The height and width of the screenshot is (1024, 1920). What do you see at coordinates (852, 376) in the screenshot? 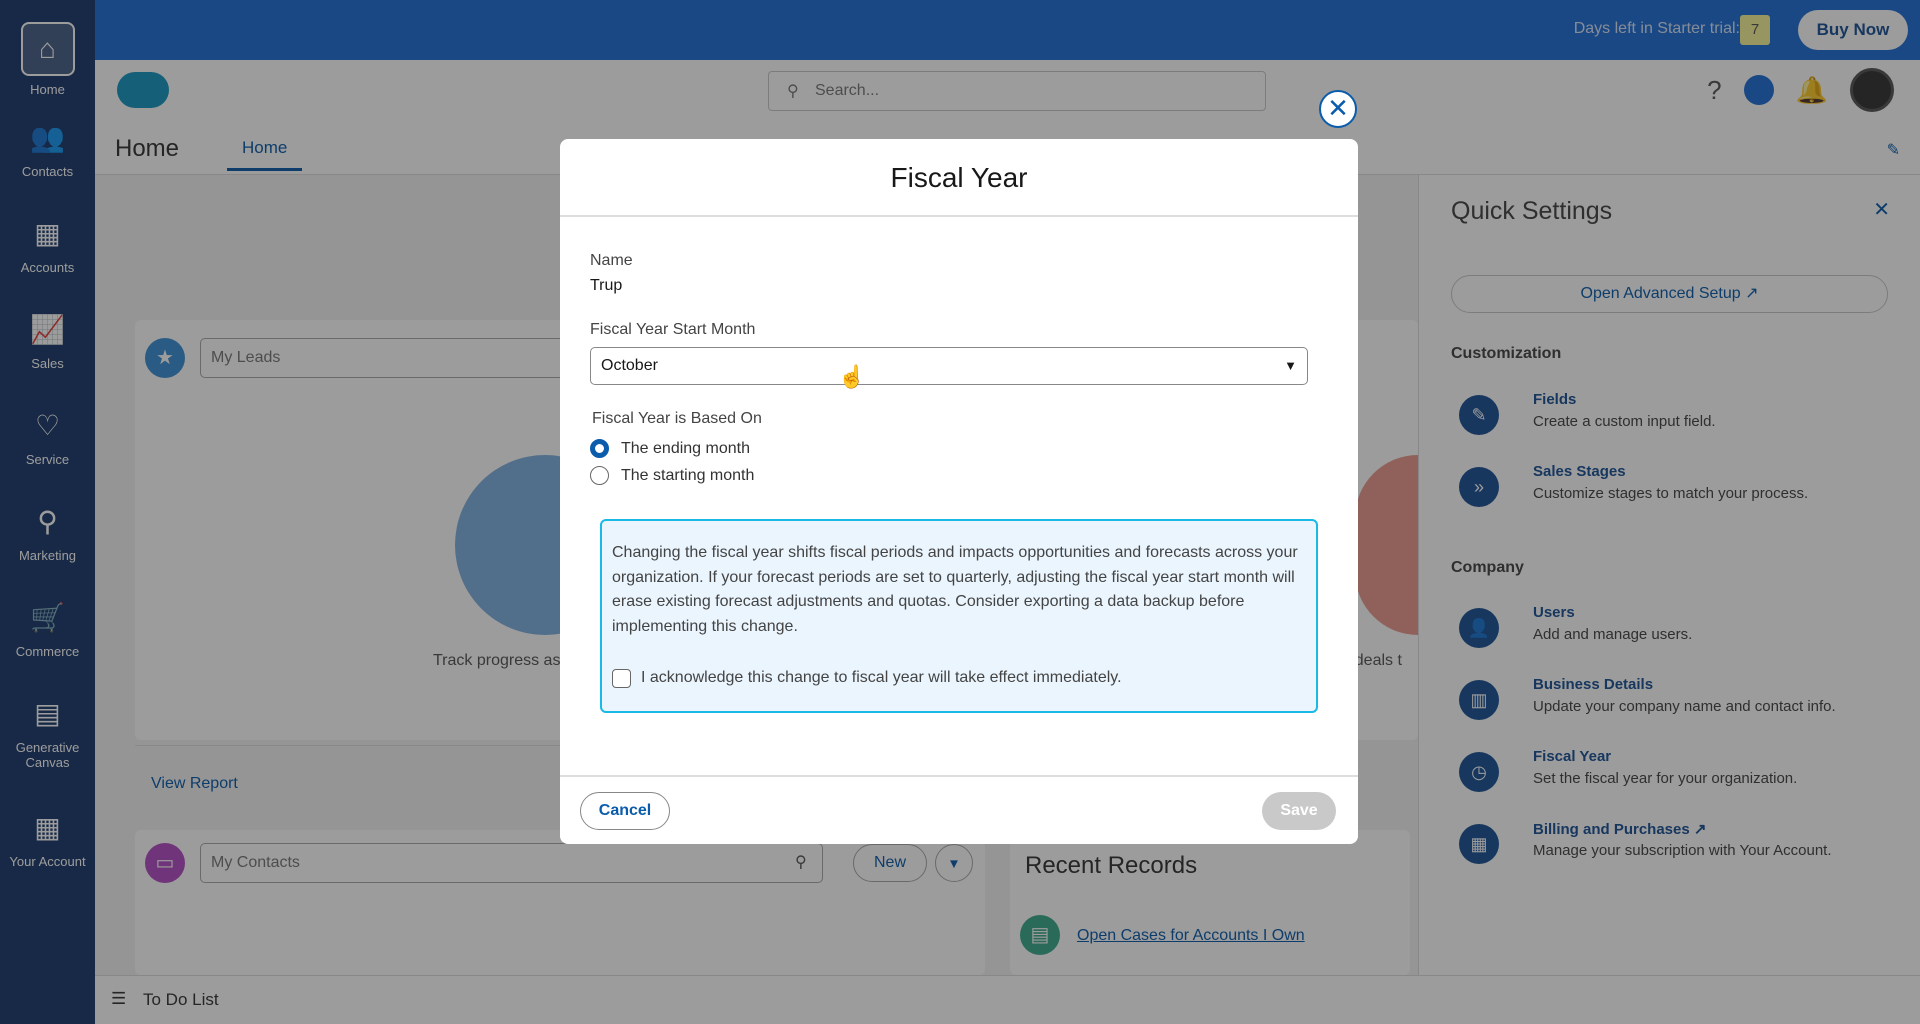
I see `hand-cursor-icon: ☝` at bounding box center [852, 376].